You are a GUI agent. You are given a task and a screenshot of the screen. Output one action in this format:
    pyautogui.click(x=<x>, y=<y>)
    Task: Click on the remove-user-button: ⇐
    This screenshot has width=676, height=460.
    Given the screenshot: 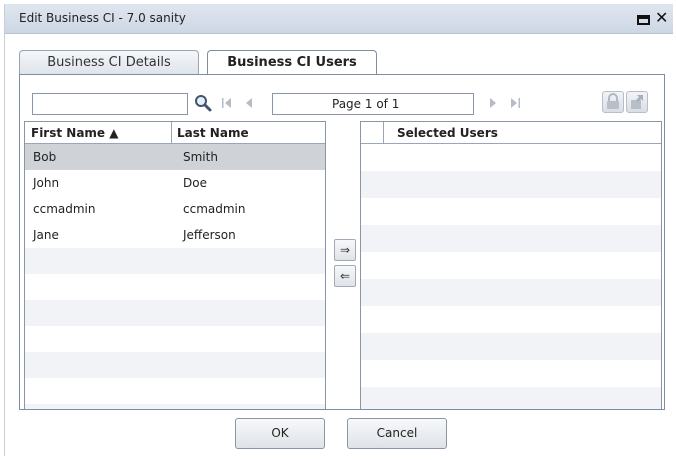 What is the action you would take?
    pyautogui.click(x=345, y=276)
    